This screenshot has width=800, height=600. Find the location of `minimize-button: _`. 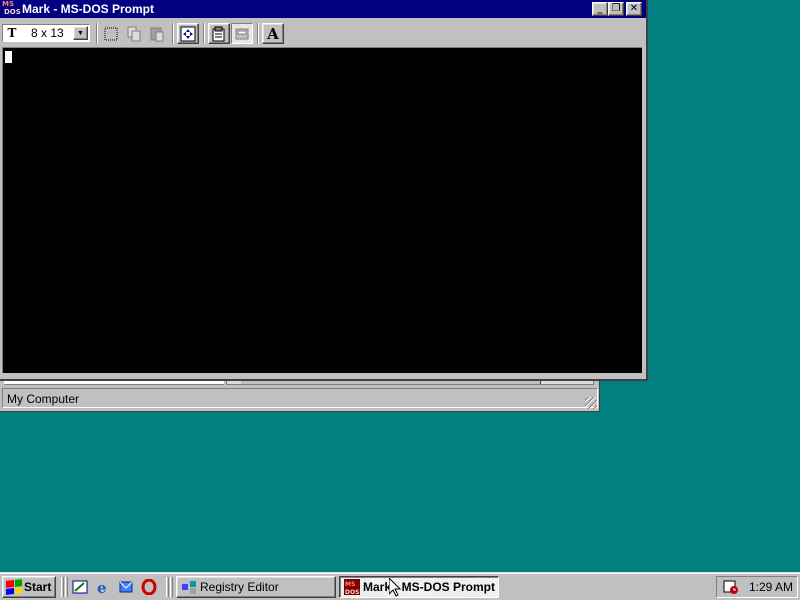

minimize-button: _ is located at coordinates (600, 9).